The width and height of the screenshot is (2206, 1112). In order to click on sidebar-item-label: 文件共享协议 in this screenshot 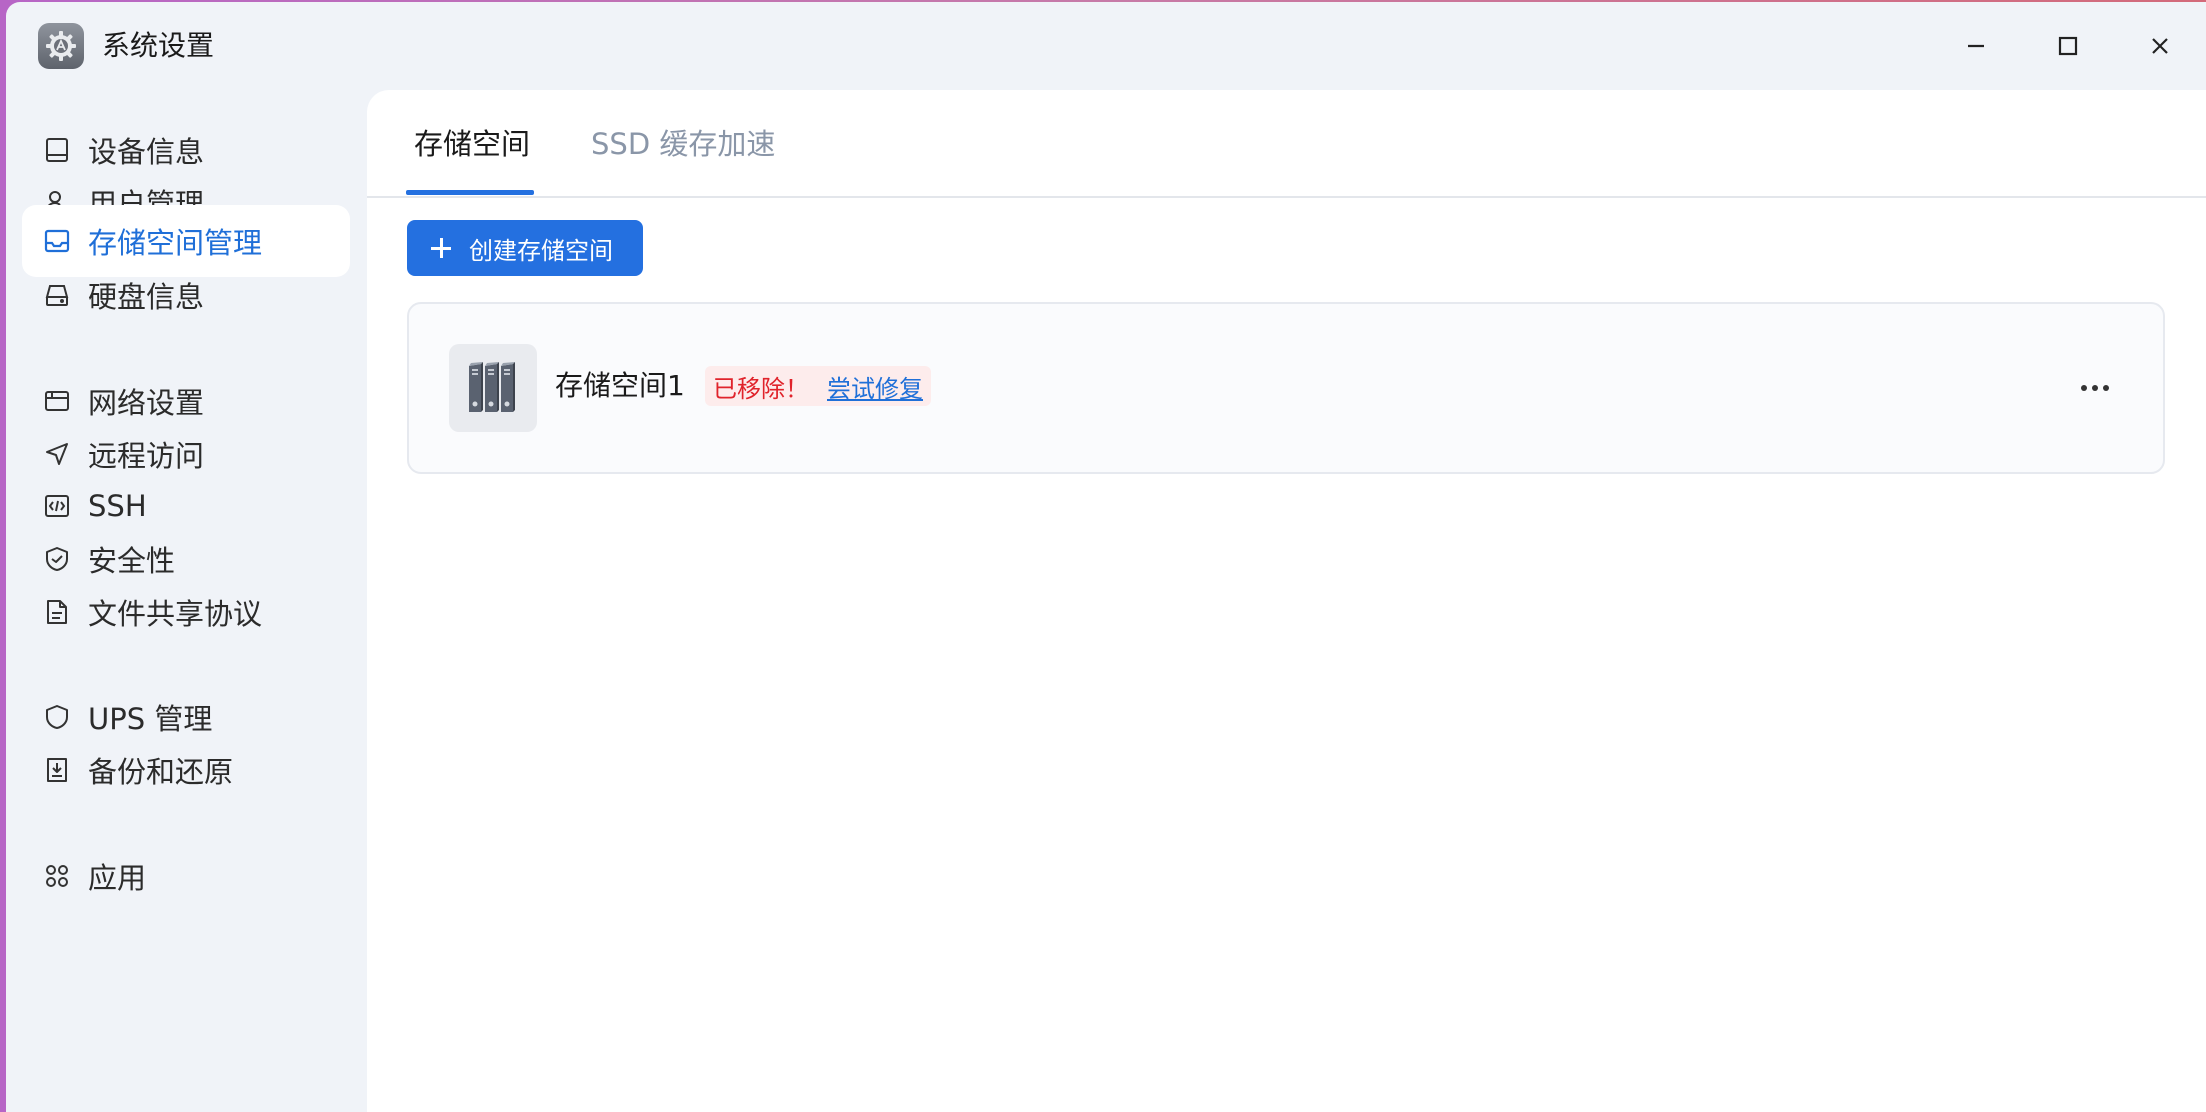, I will do `click(175, 614)`.